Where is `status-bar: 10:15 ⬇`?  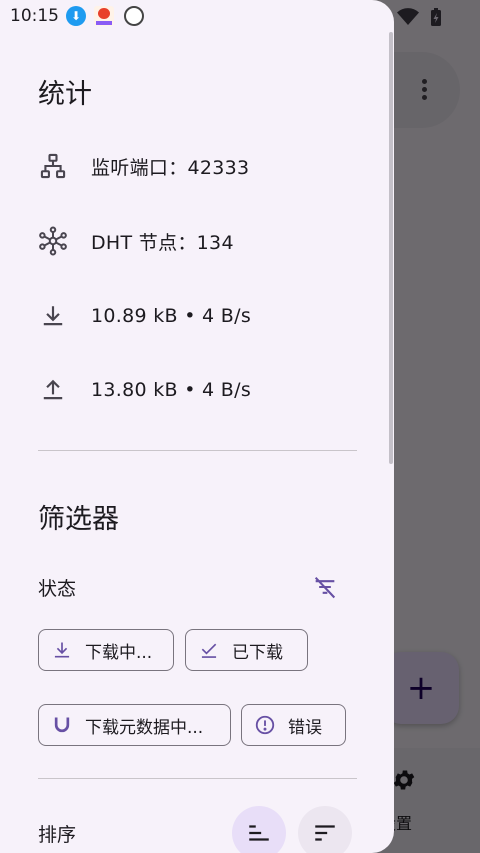
status-bar: 10:15 ⬇ is located at coordinates (240, 16).